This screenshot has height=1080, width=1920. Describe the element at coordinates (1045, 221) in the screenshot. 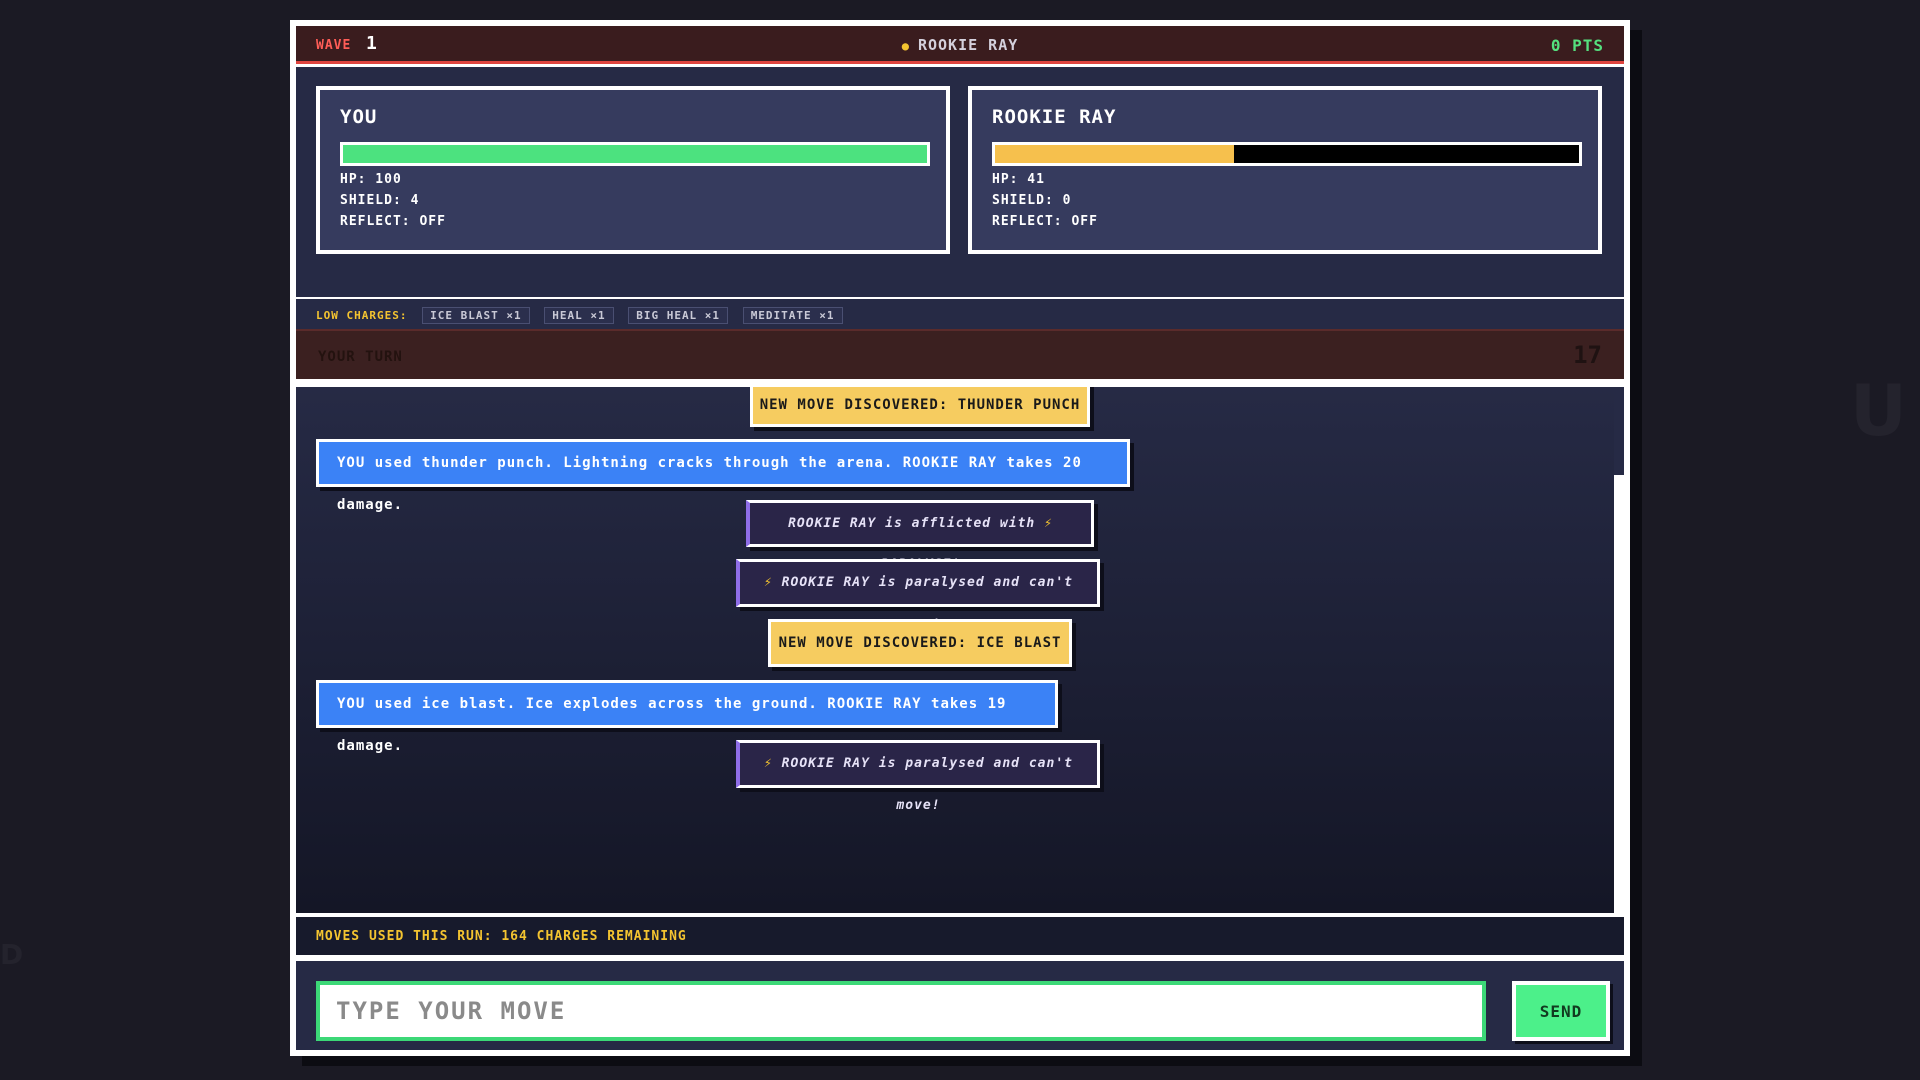

I see `enemy-reflect-text: REFLECT: OFF` at that location.